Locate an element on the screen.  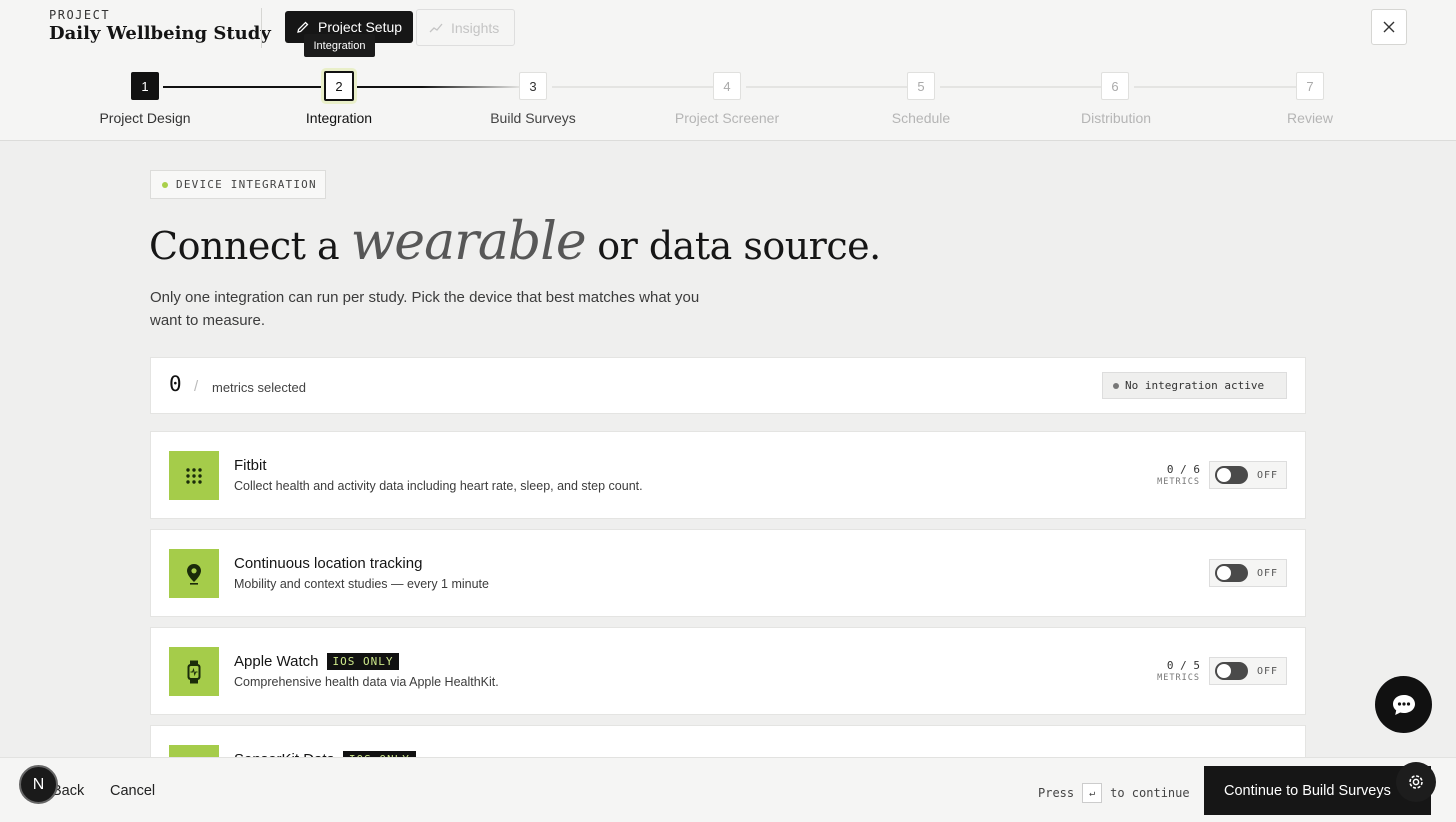
gear-icon is located at coordinates (1416, 782).